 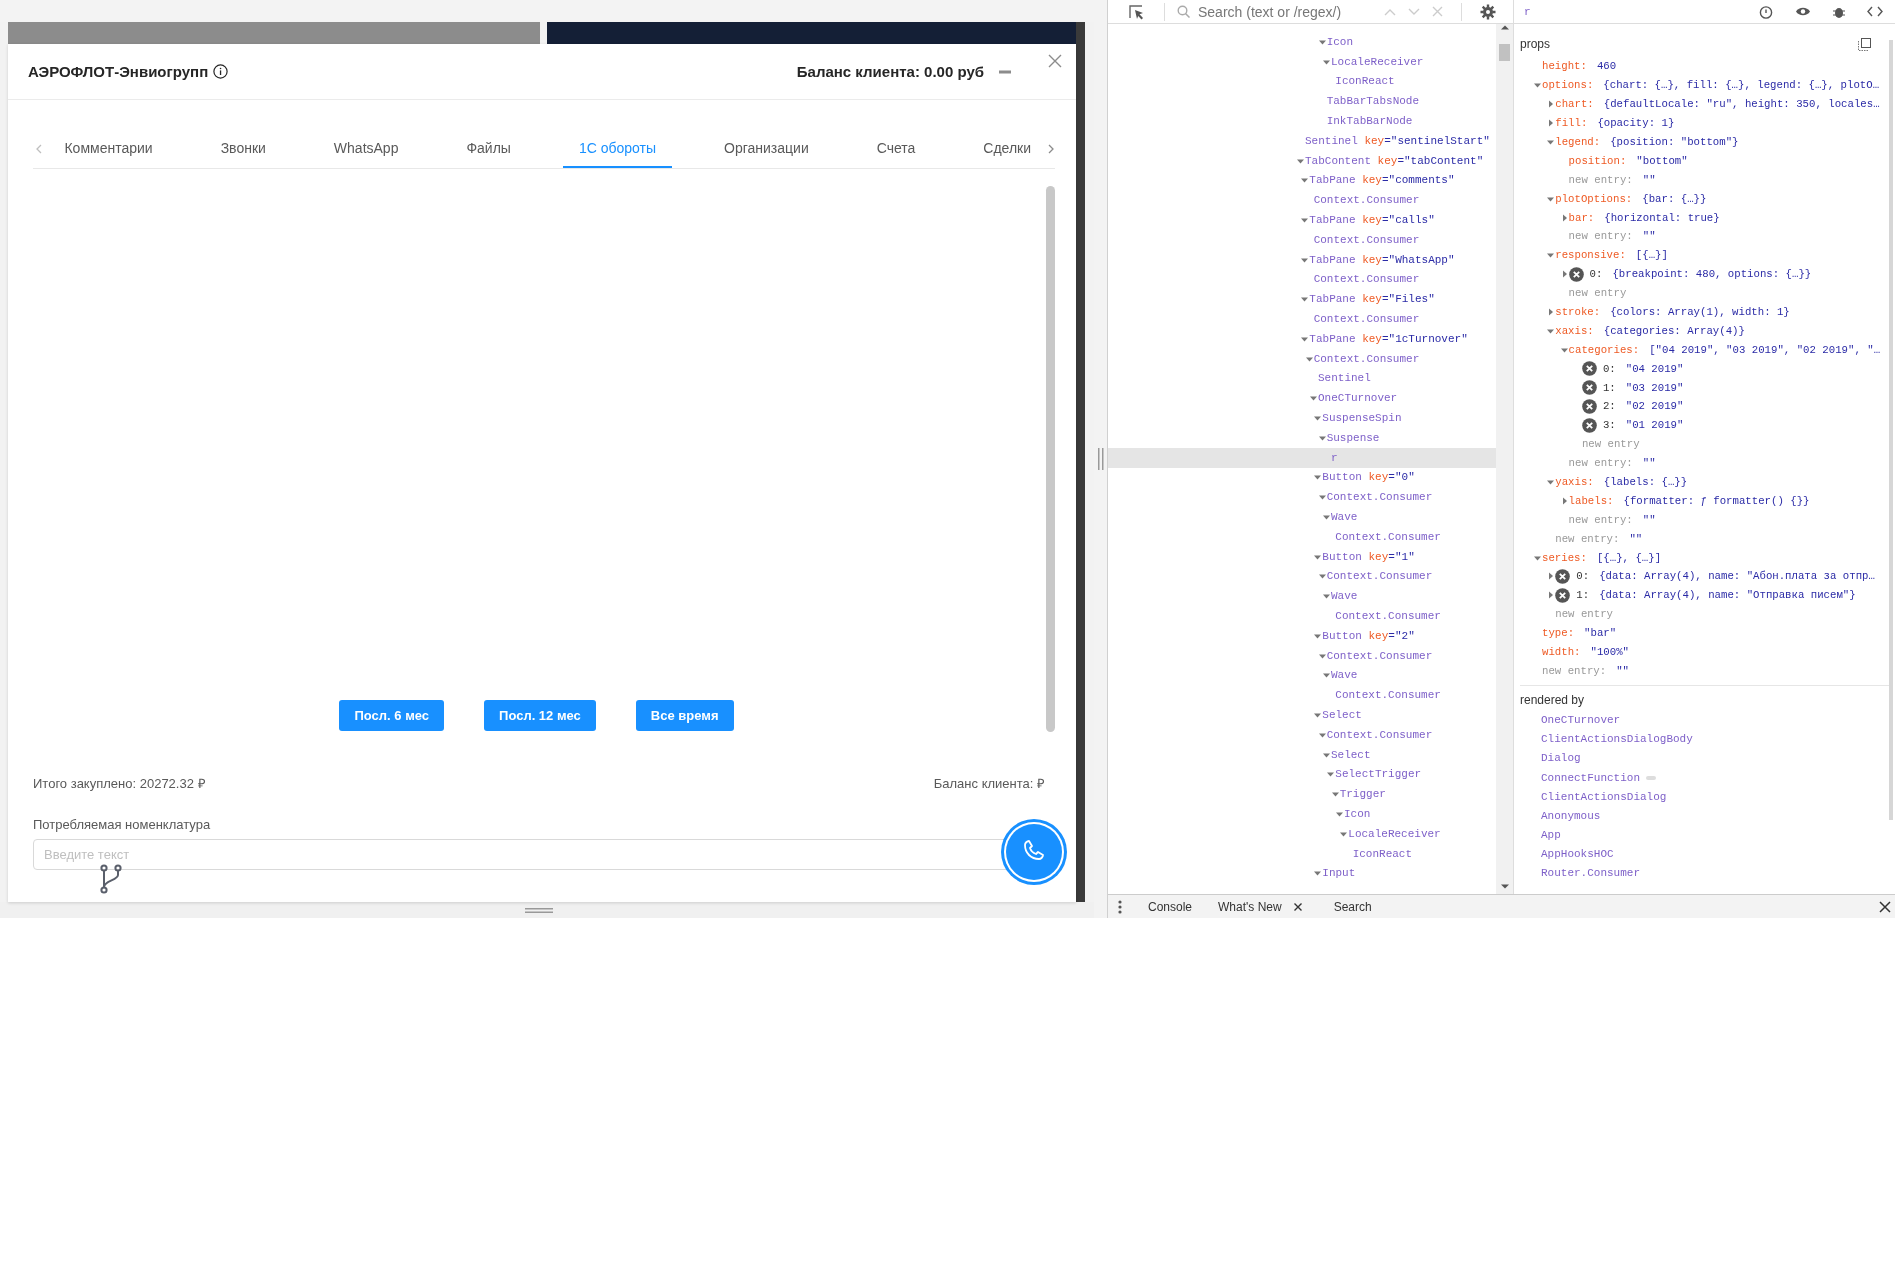 What do you see at coordinates (1577, 854) in the screenshot?
I see `component-link: AppHooksHOC` at bounding box center [1577, 854].